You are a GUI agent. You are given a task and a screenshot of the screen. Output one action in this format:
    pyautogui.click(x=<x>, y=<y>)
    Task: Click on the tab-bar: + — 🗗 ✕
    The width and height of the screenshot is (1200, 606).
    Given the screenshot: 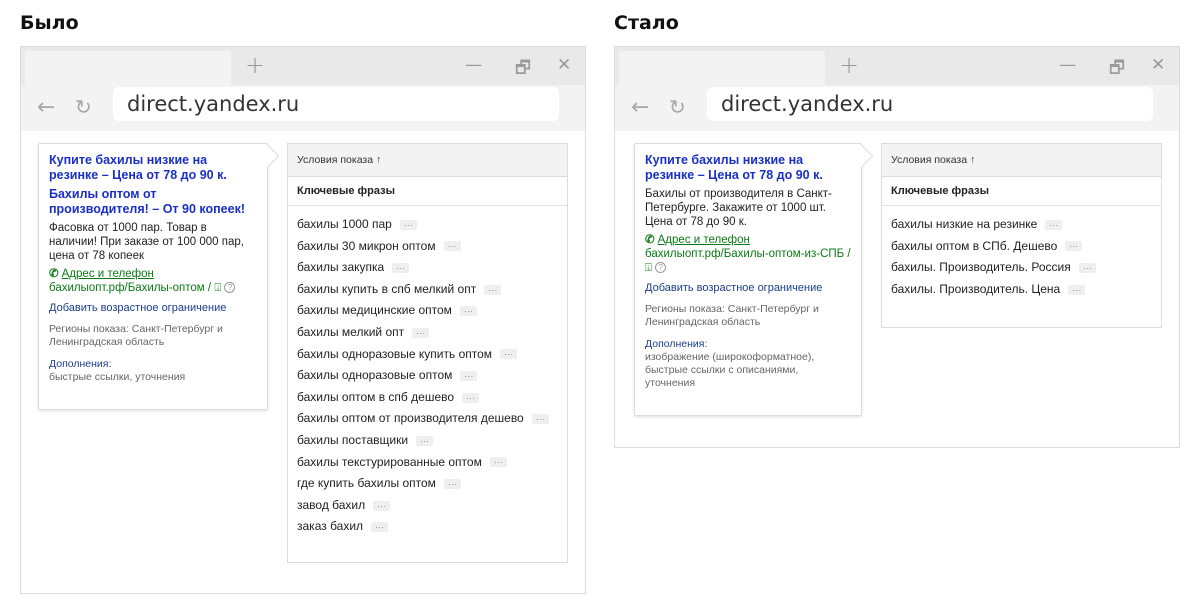 What is the action you would take?
    pyautogui.click(x=897, y=66)
    